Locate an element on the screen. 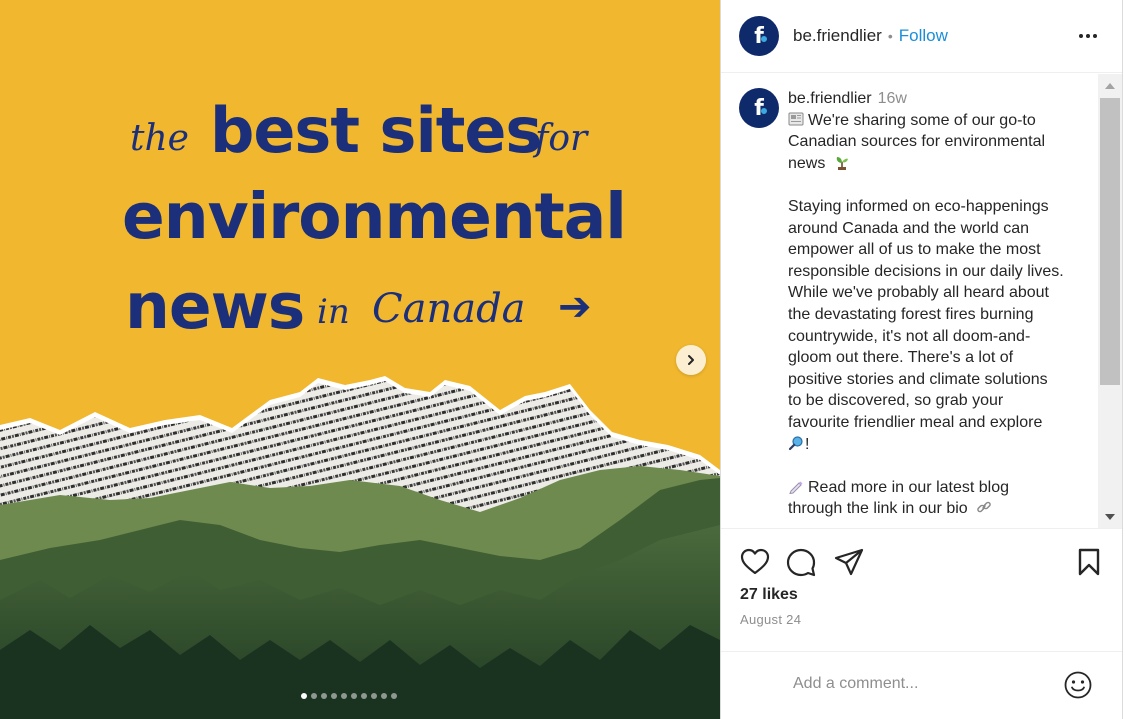 The width and height of the screenshot is (1125, 719). caption-line: ! is located at coordinates (934, 445).